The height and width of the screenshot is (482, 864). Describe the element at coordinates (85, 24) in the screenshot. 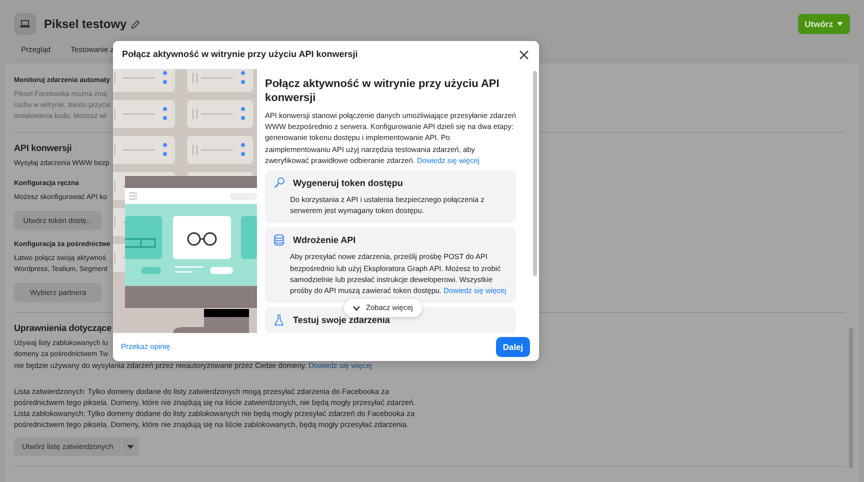

I see `page-title: Piksel testowy` at that location.